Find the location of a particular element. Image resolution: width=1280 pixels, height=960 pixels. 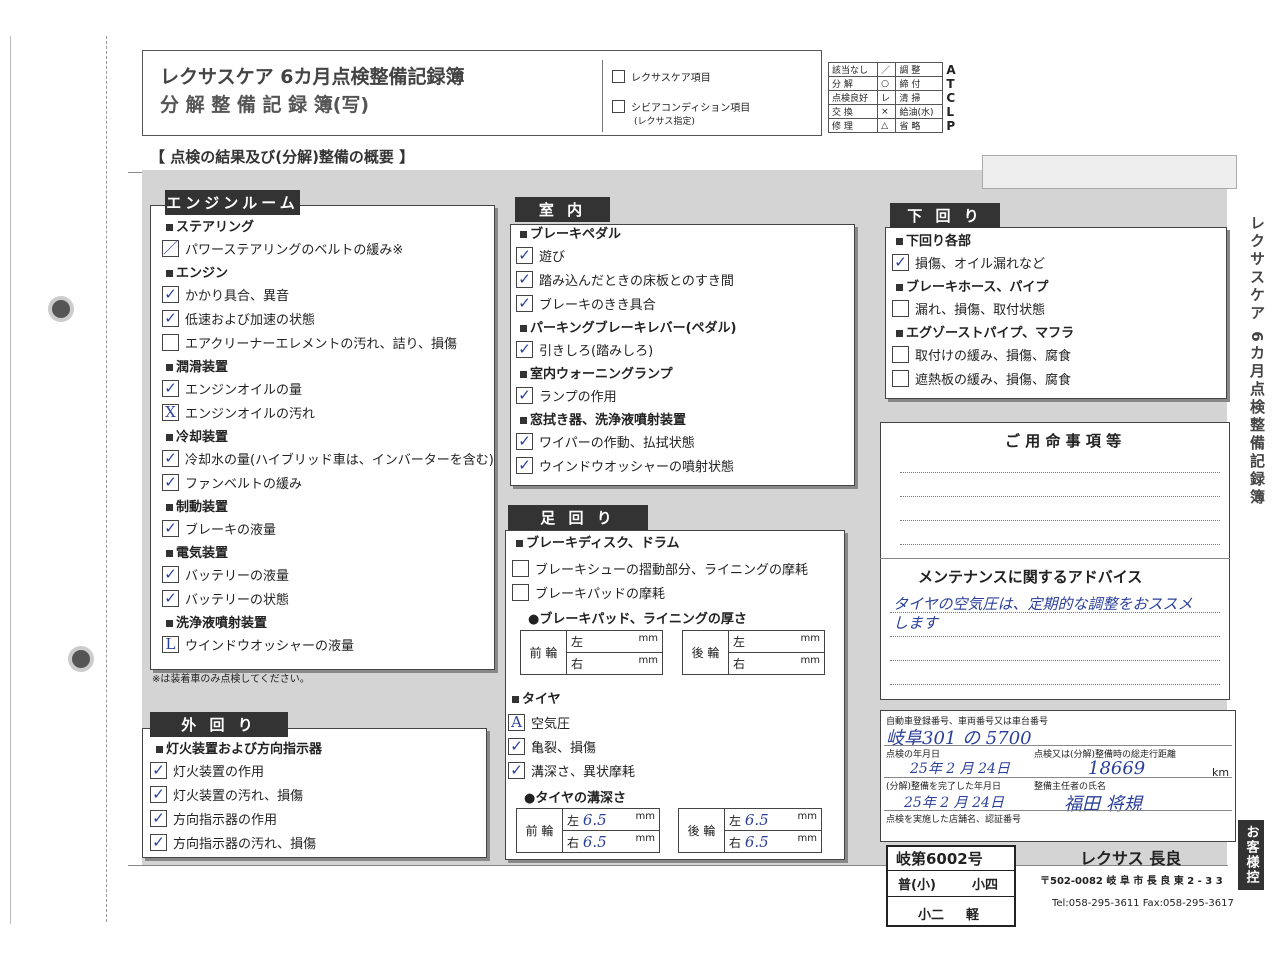

right-text: 右 is located at coordinates (739, 664).